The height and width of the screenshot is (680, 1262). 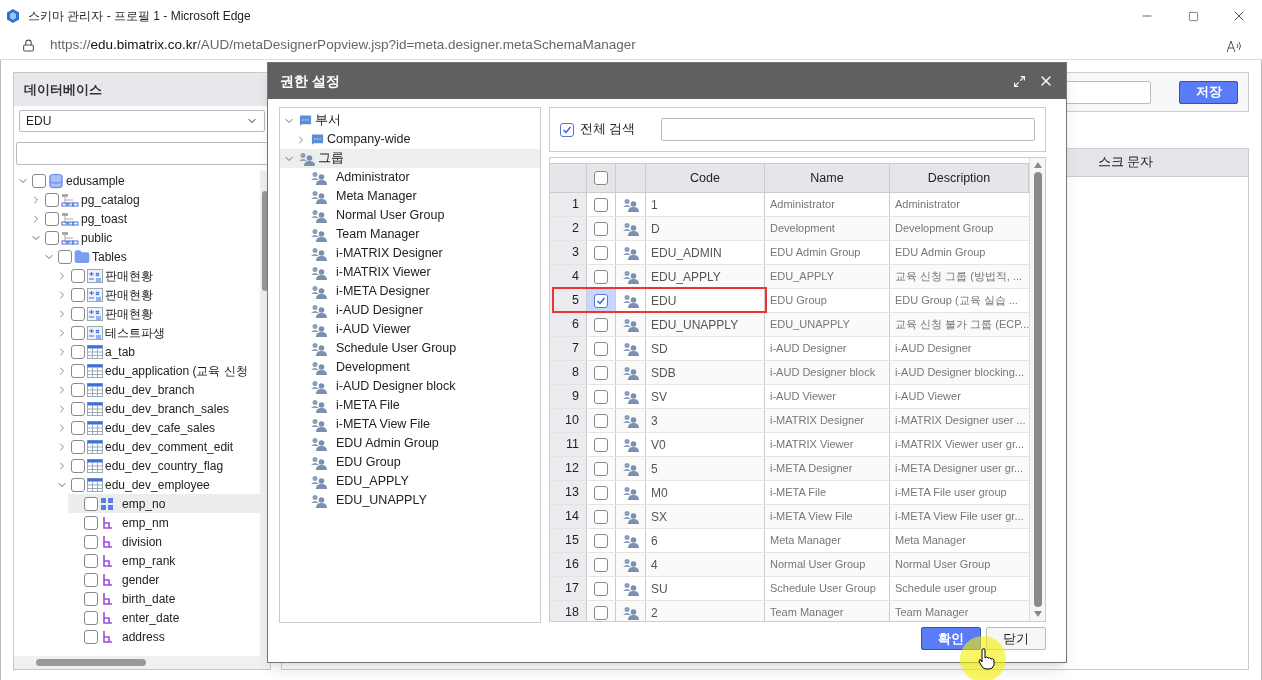 I want to click on tree-item: edu_dev_country_flag, so click(x=157, y=465).